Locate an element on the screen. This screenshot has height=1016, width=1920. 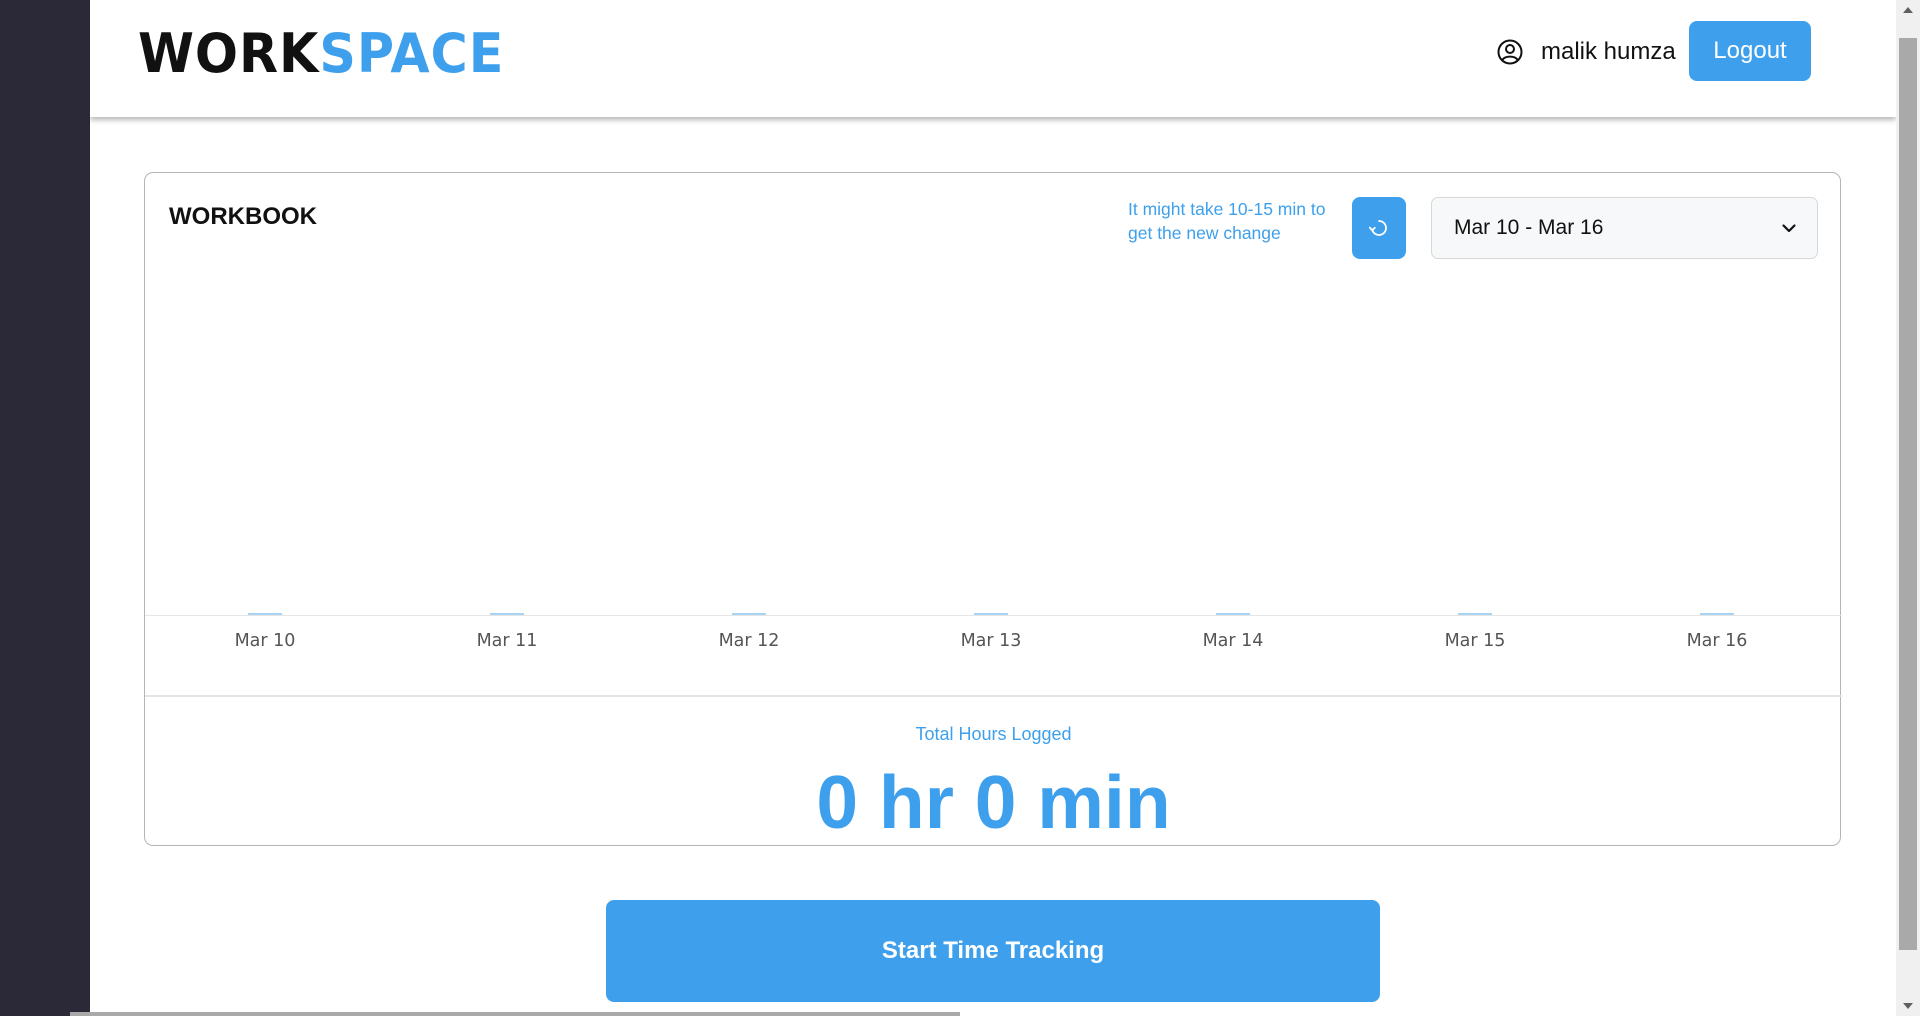
x-tick-label: Mar 12 is located at coordinates (749, 641).